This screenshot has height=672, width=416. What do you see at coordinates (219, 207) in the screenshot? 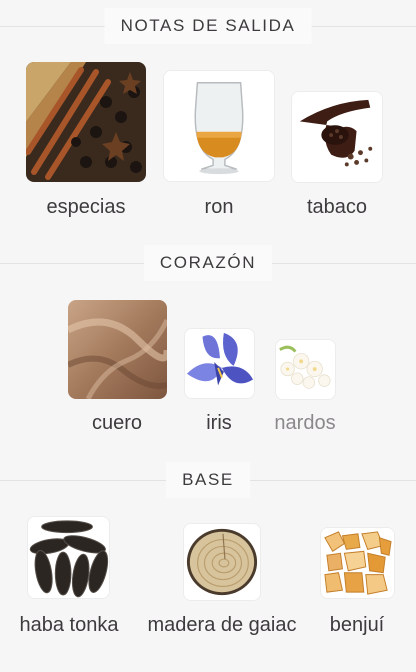
I see `note-label-ron: ron` at bounding box center [219, 207].